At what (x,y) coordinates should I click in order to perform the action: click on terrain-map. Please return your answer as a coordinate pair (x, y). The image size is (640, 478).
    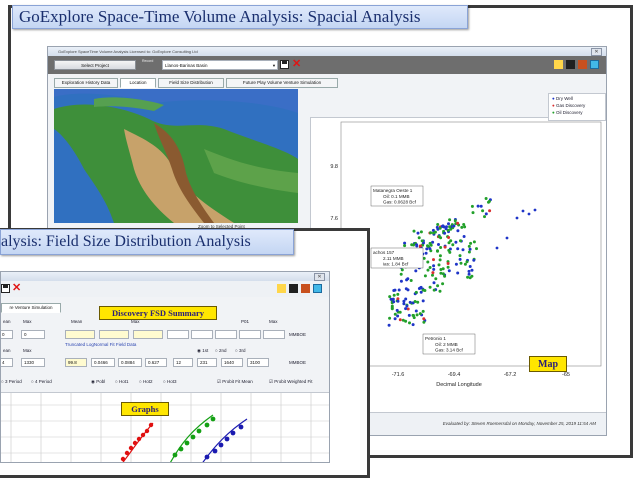
    Looking at the image, I should click on (176, 156).